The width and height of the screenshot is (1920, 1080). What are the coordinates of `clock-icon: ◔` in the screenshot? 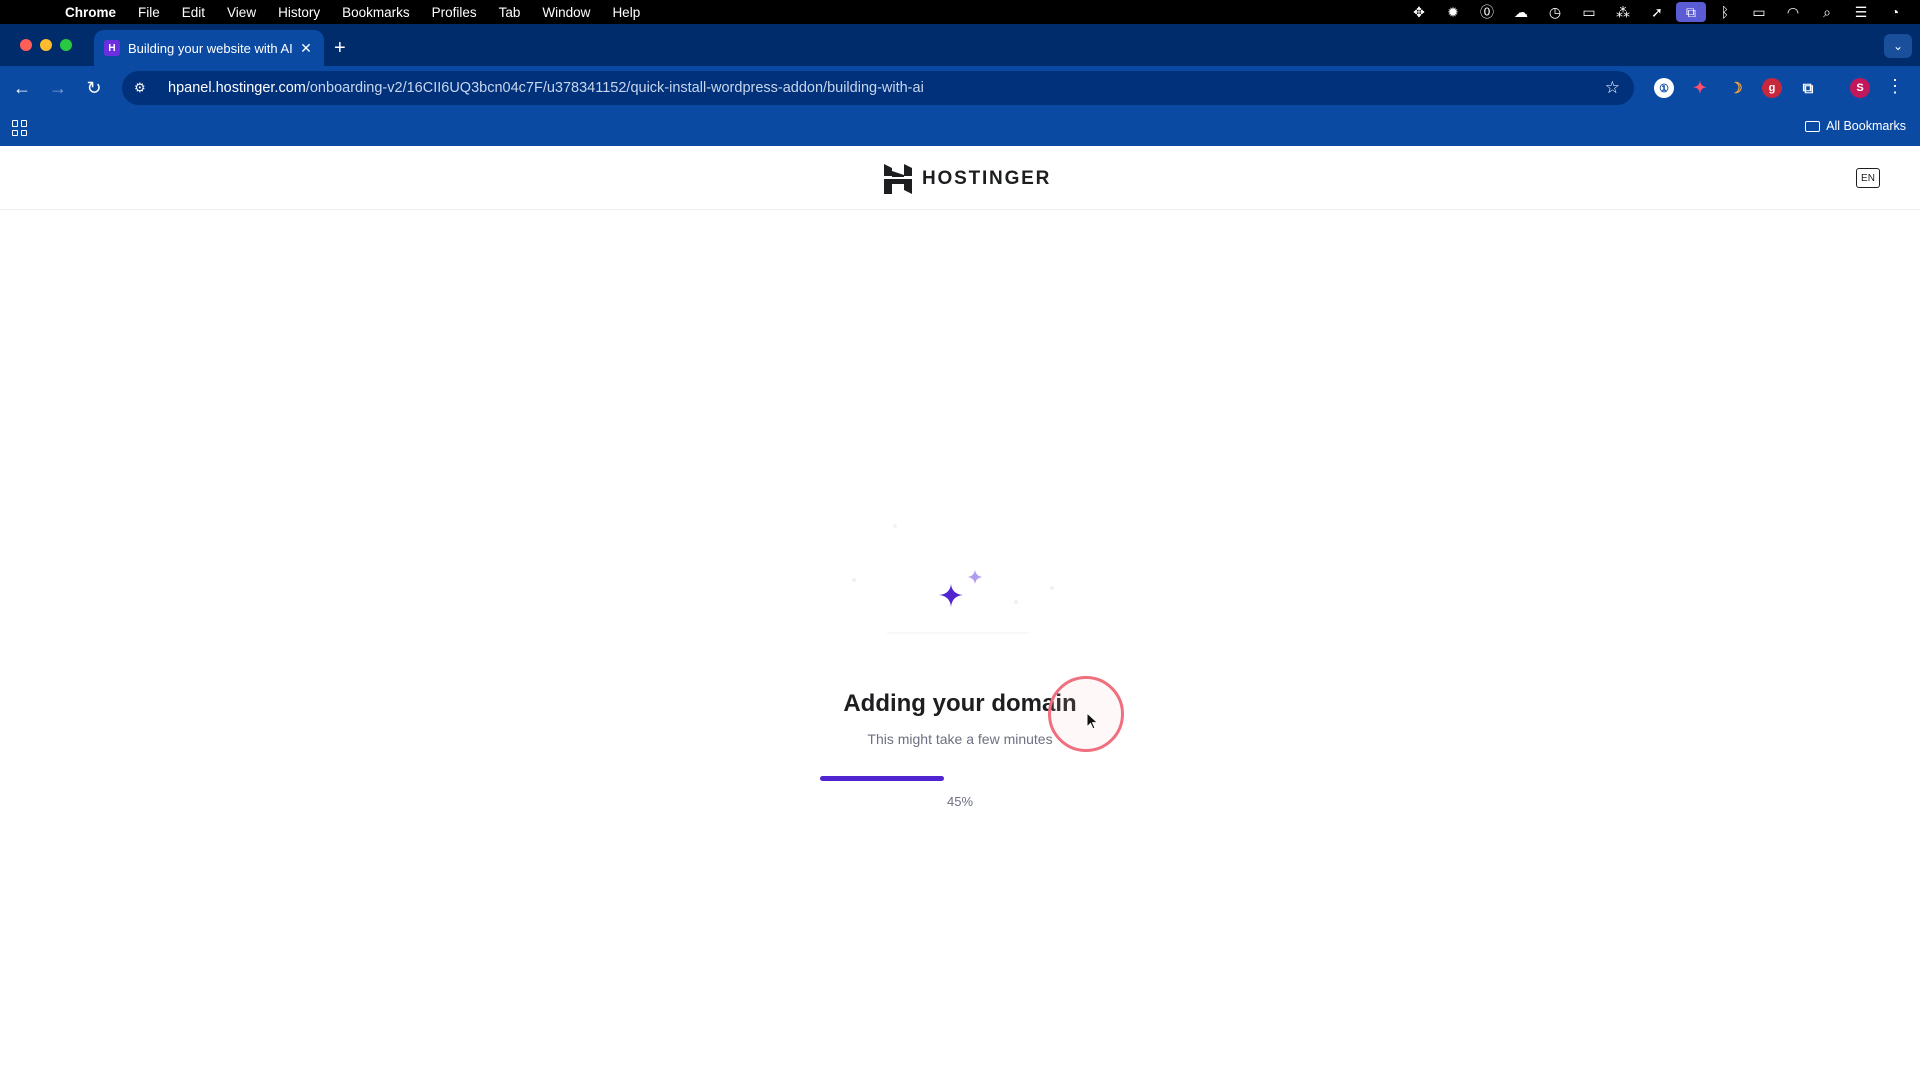 It's located at (1895, 12).